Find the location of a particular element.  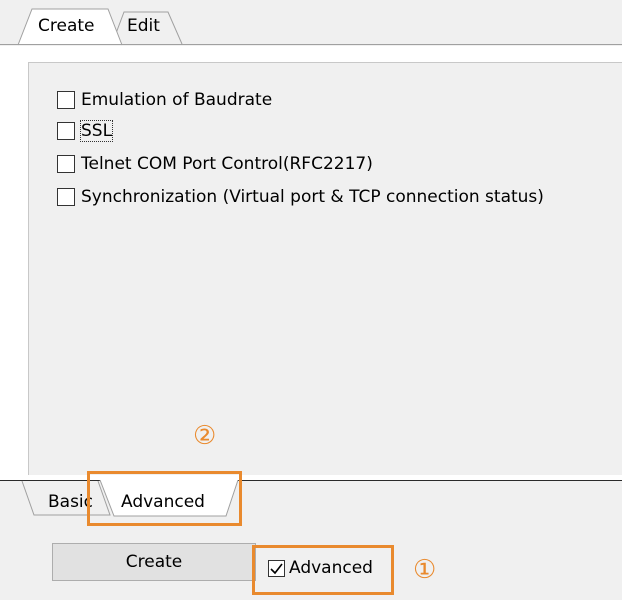

option-label: Emulation of Baudrate is located at coordinates (177, 100).